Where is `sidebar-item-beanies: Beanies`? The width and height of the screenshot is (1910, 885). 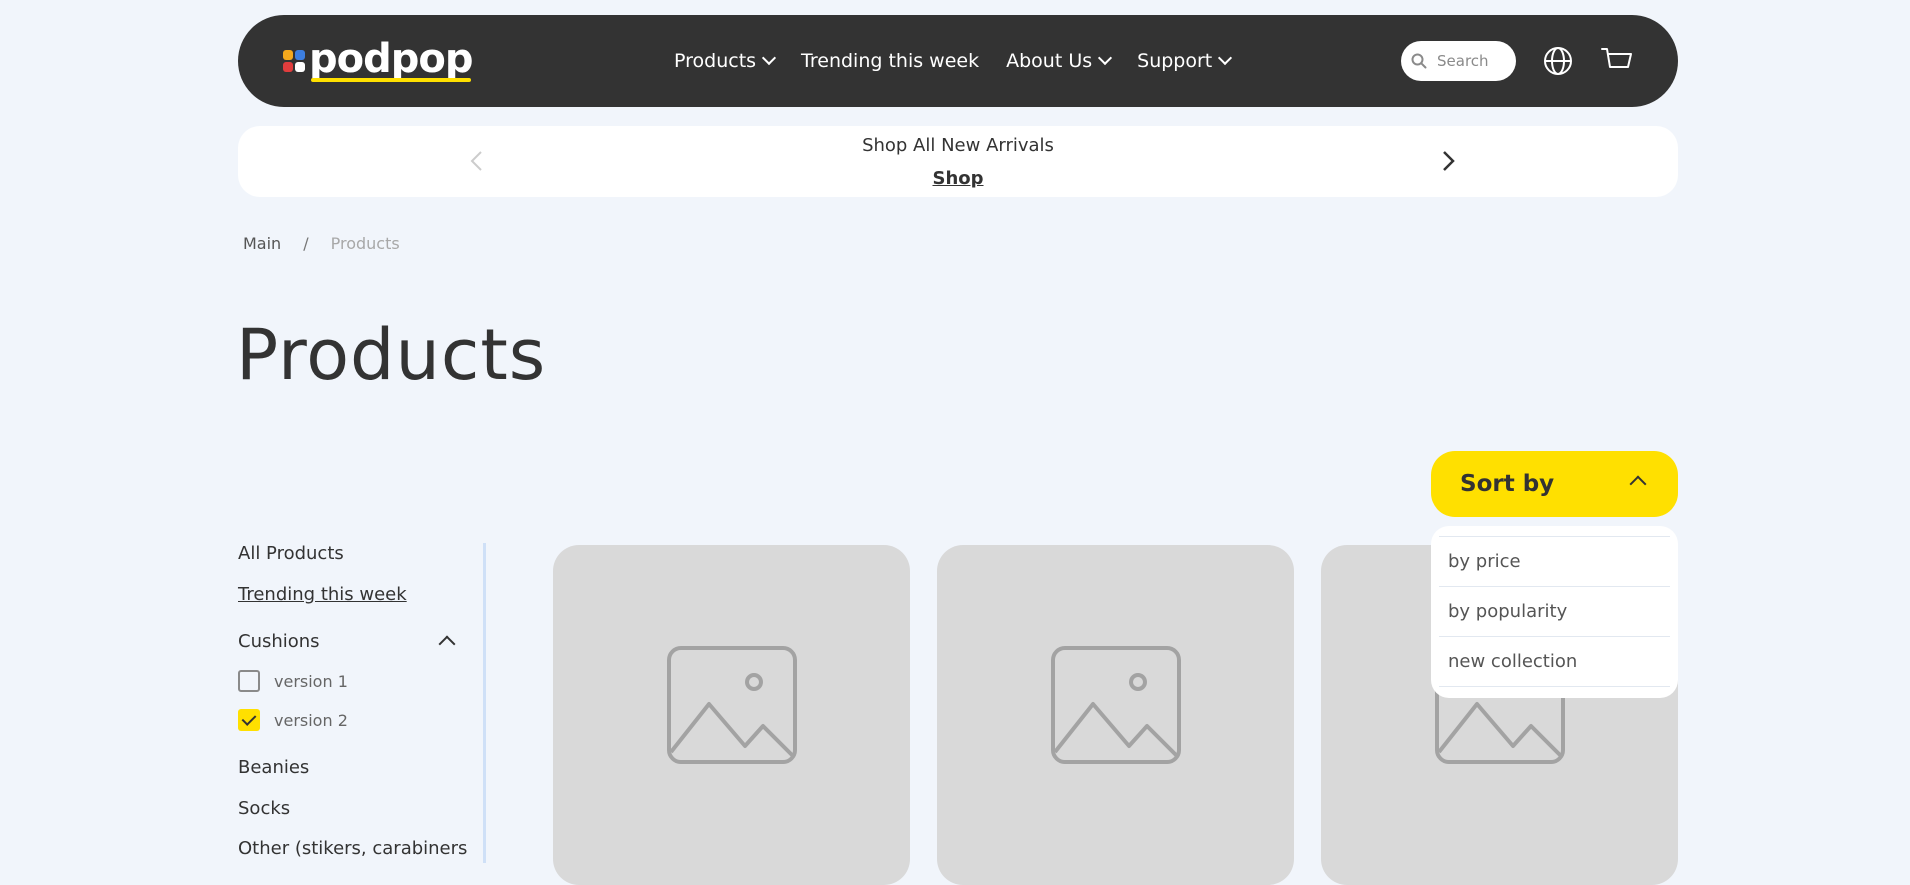
sidebar-item-beanies: Beanies is located at coordinates (273, 767).